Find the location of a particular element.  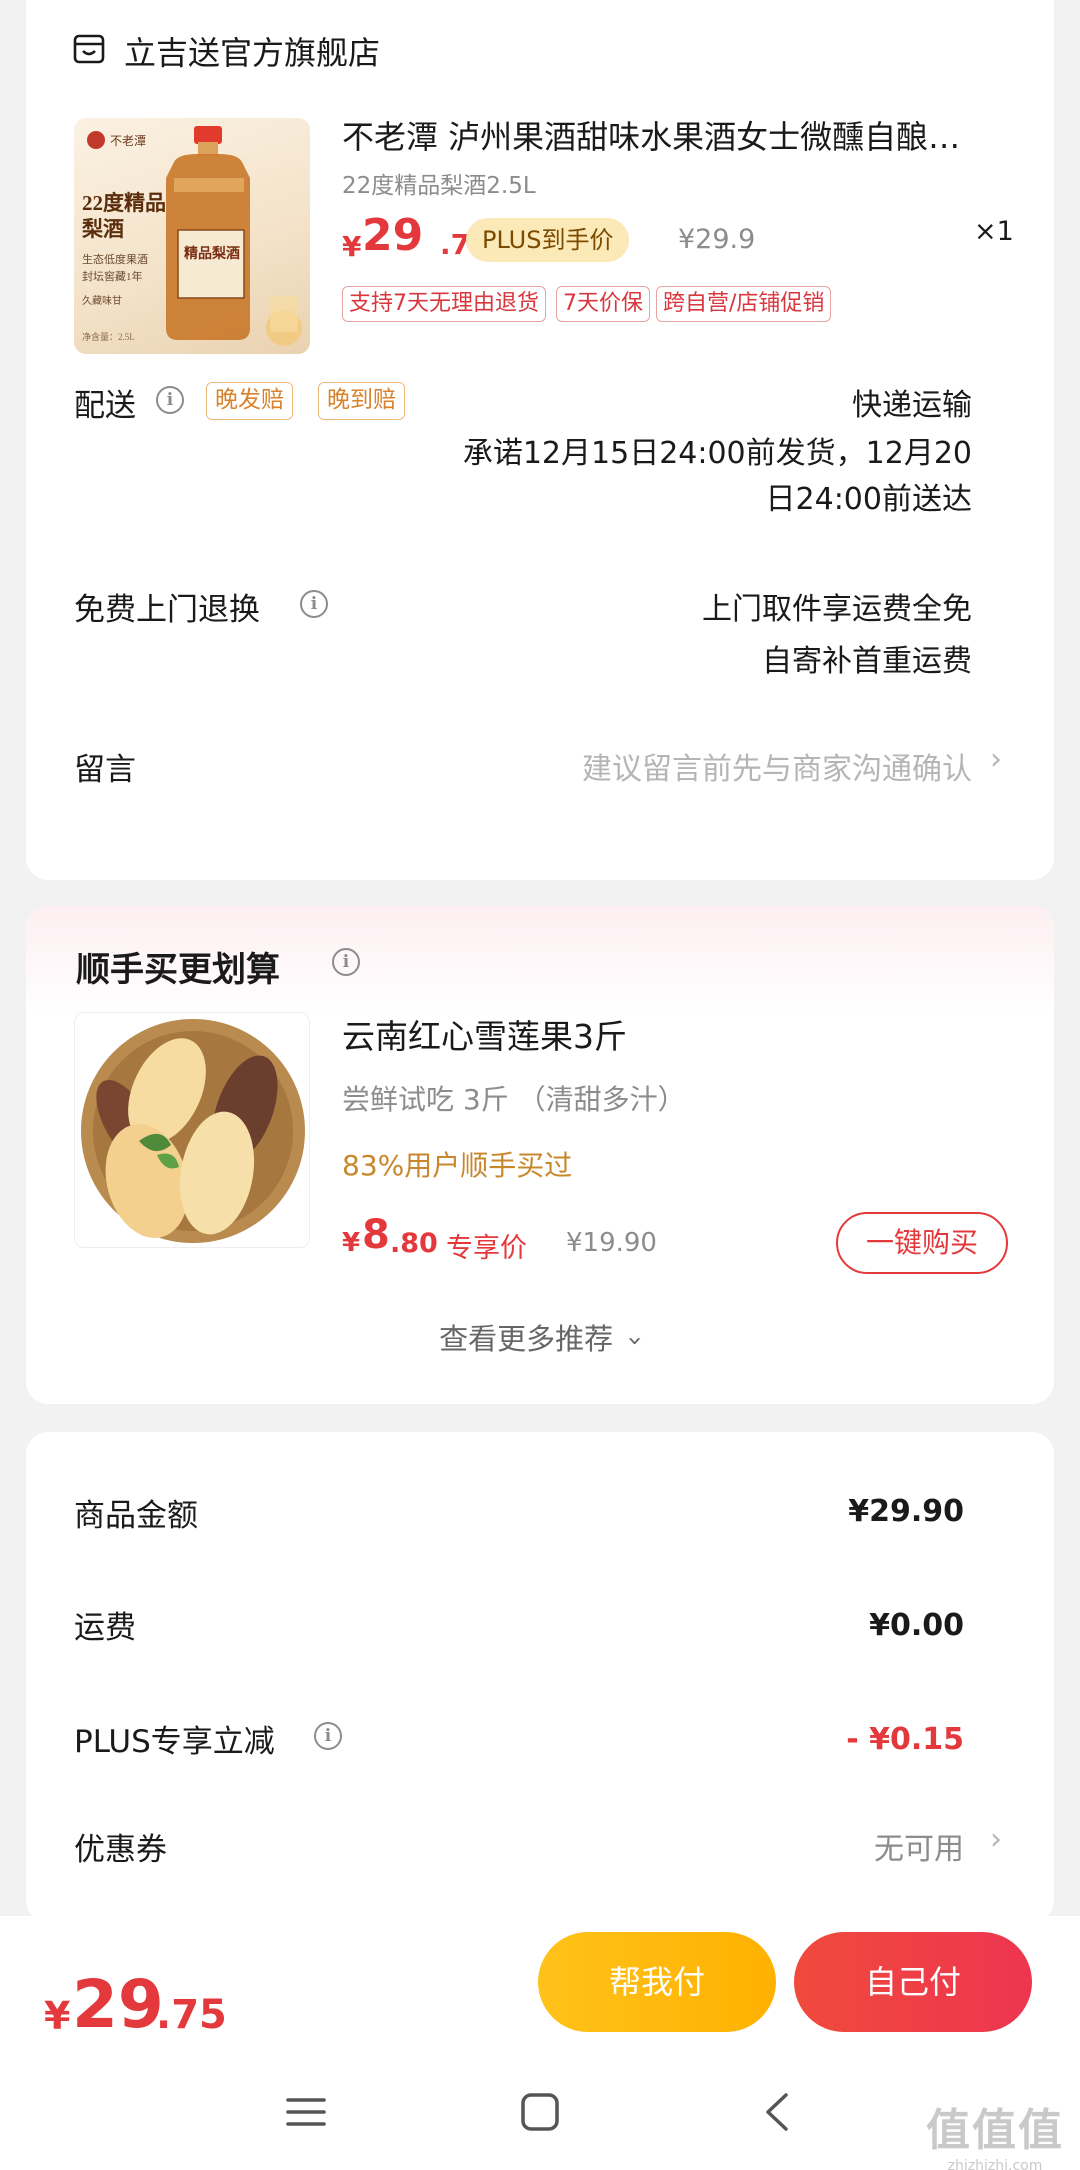

message-label: 留言 is located at coordinates (105, 770).